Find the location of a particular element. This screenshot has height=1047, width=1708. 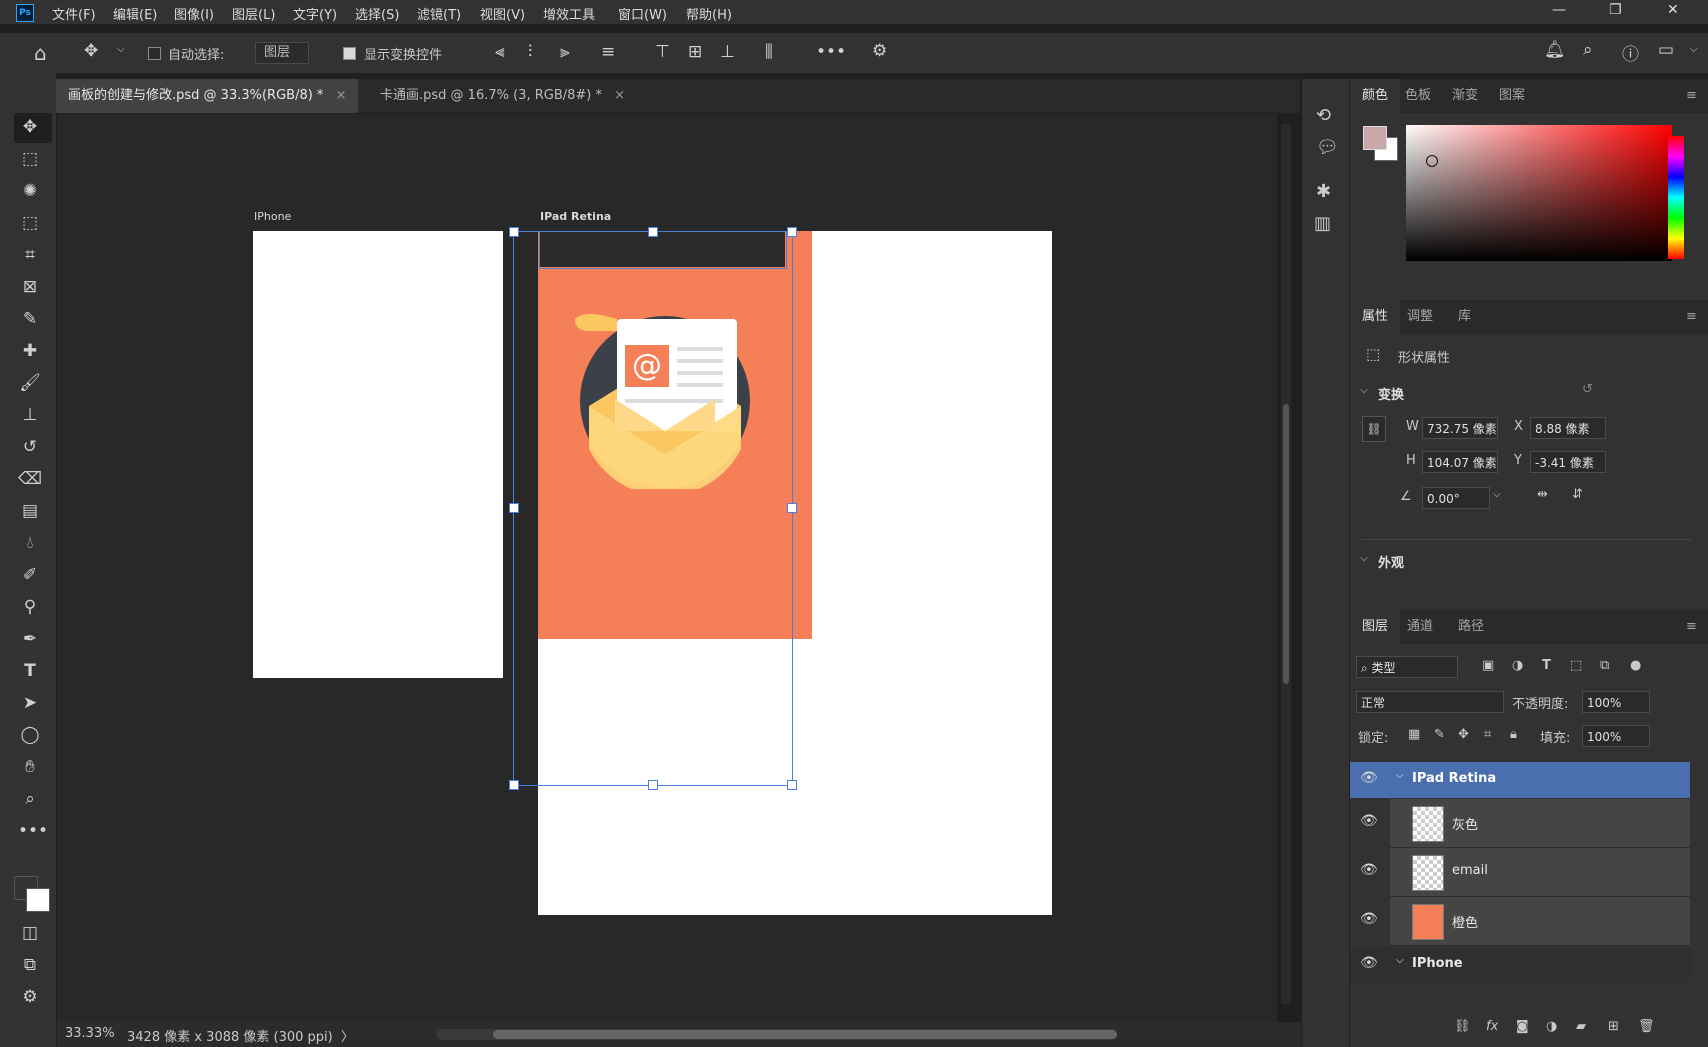

smudge-icon: ⚲ is located at coordinates (30, 607).